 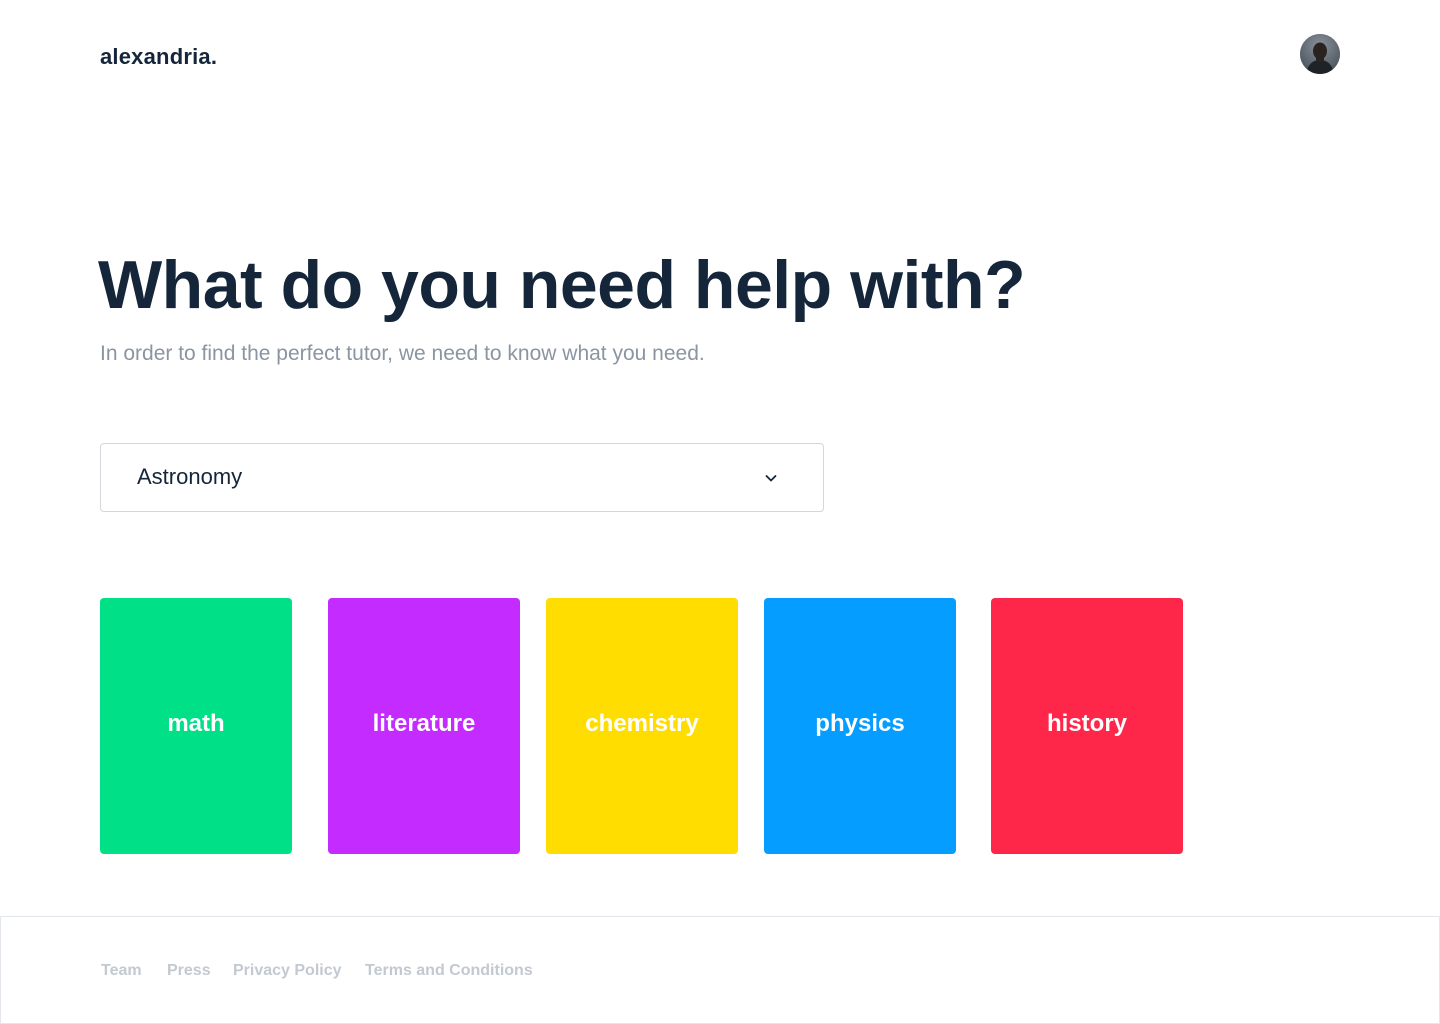 I want to click on avatar, so click(x=1320, y=54).